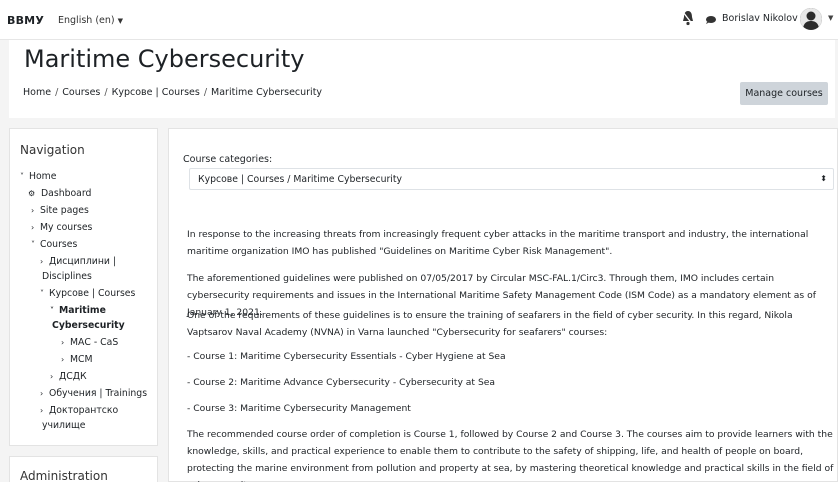  Describe the element at coordinates (120, 21) in the screenshot. I see `chevron-down-icon: ▼` at that location.